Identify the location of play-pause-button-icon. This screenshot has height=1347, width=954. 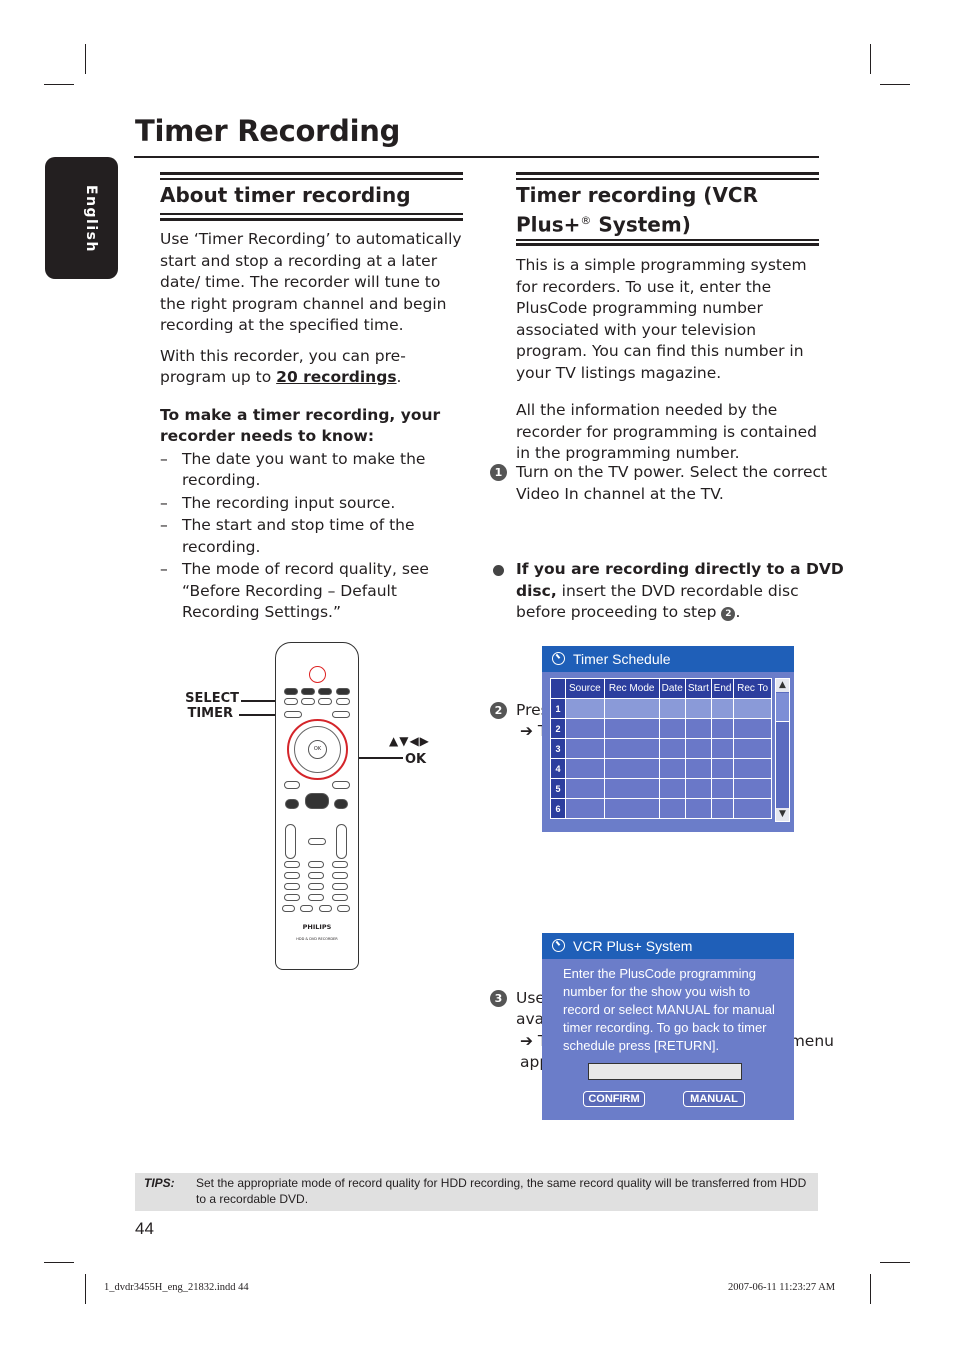
(317, 801).